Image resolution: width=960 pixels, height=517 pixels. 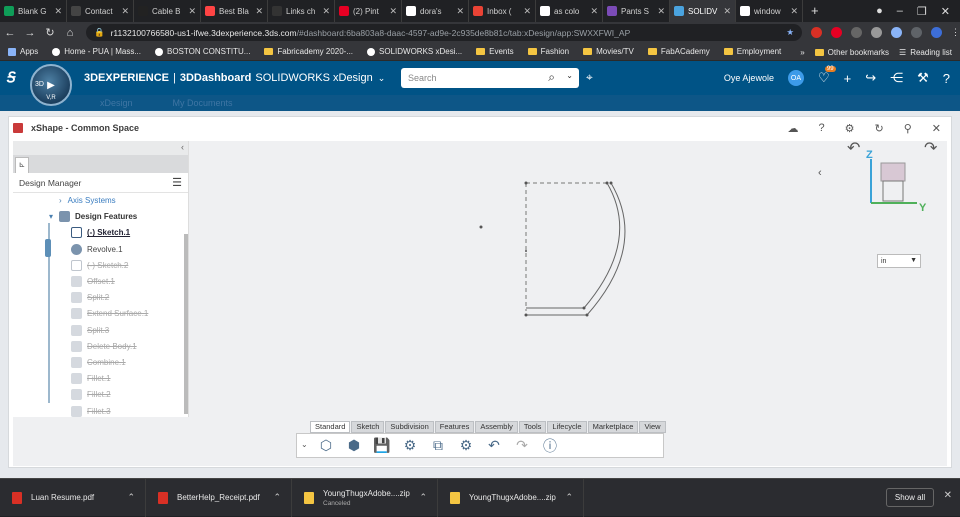 What do you see at coordinates (466, 446) in the screenshot?
I see `settings-icon: ⚙` at bounding box center [466, 446].